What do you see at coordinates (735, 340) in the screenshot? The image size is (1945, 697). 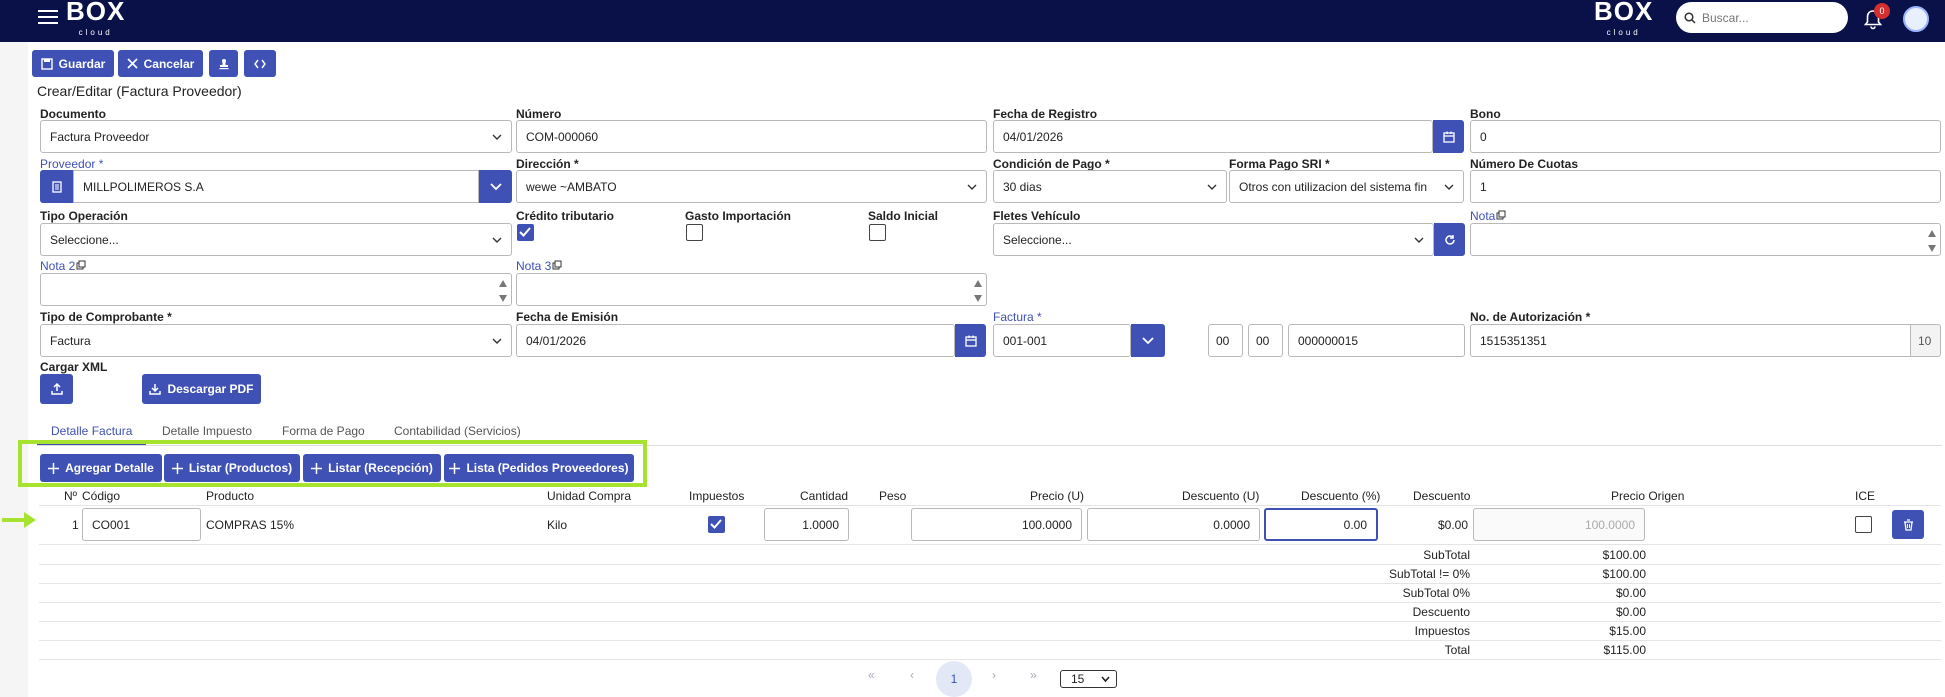 I see `fecha-emision-field: 04/01/2026` at bounding box center [735, 340].